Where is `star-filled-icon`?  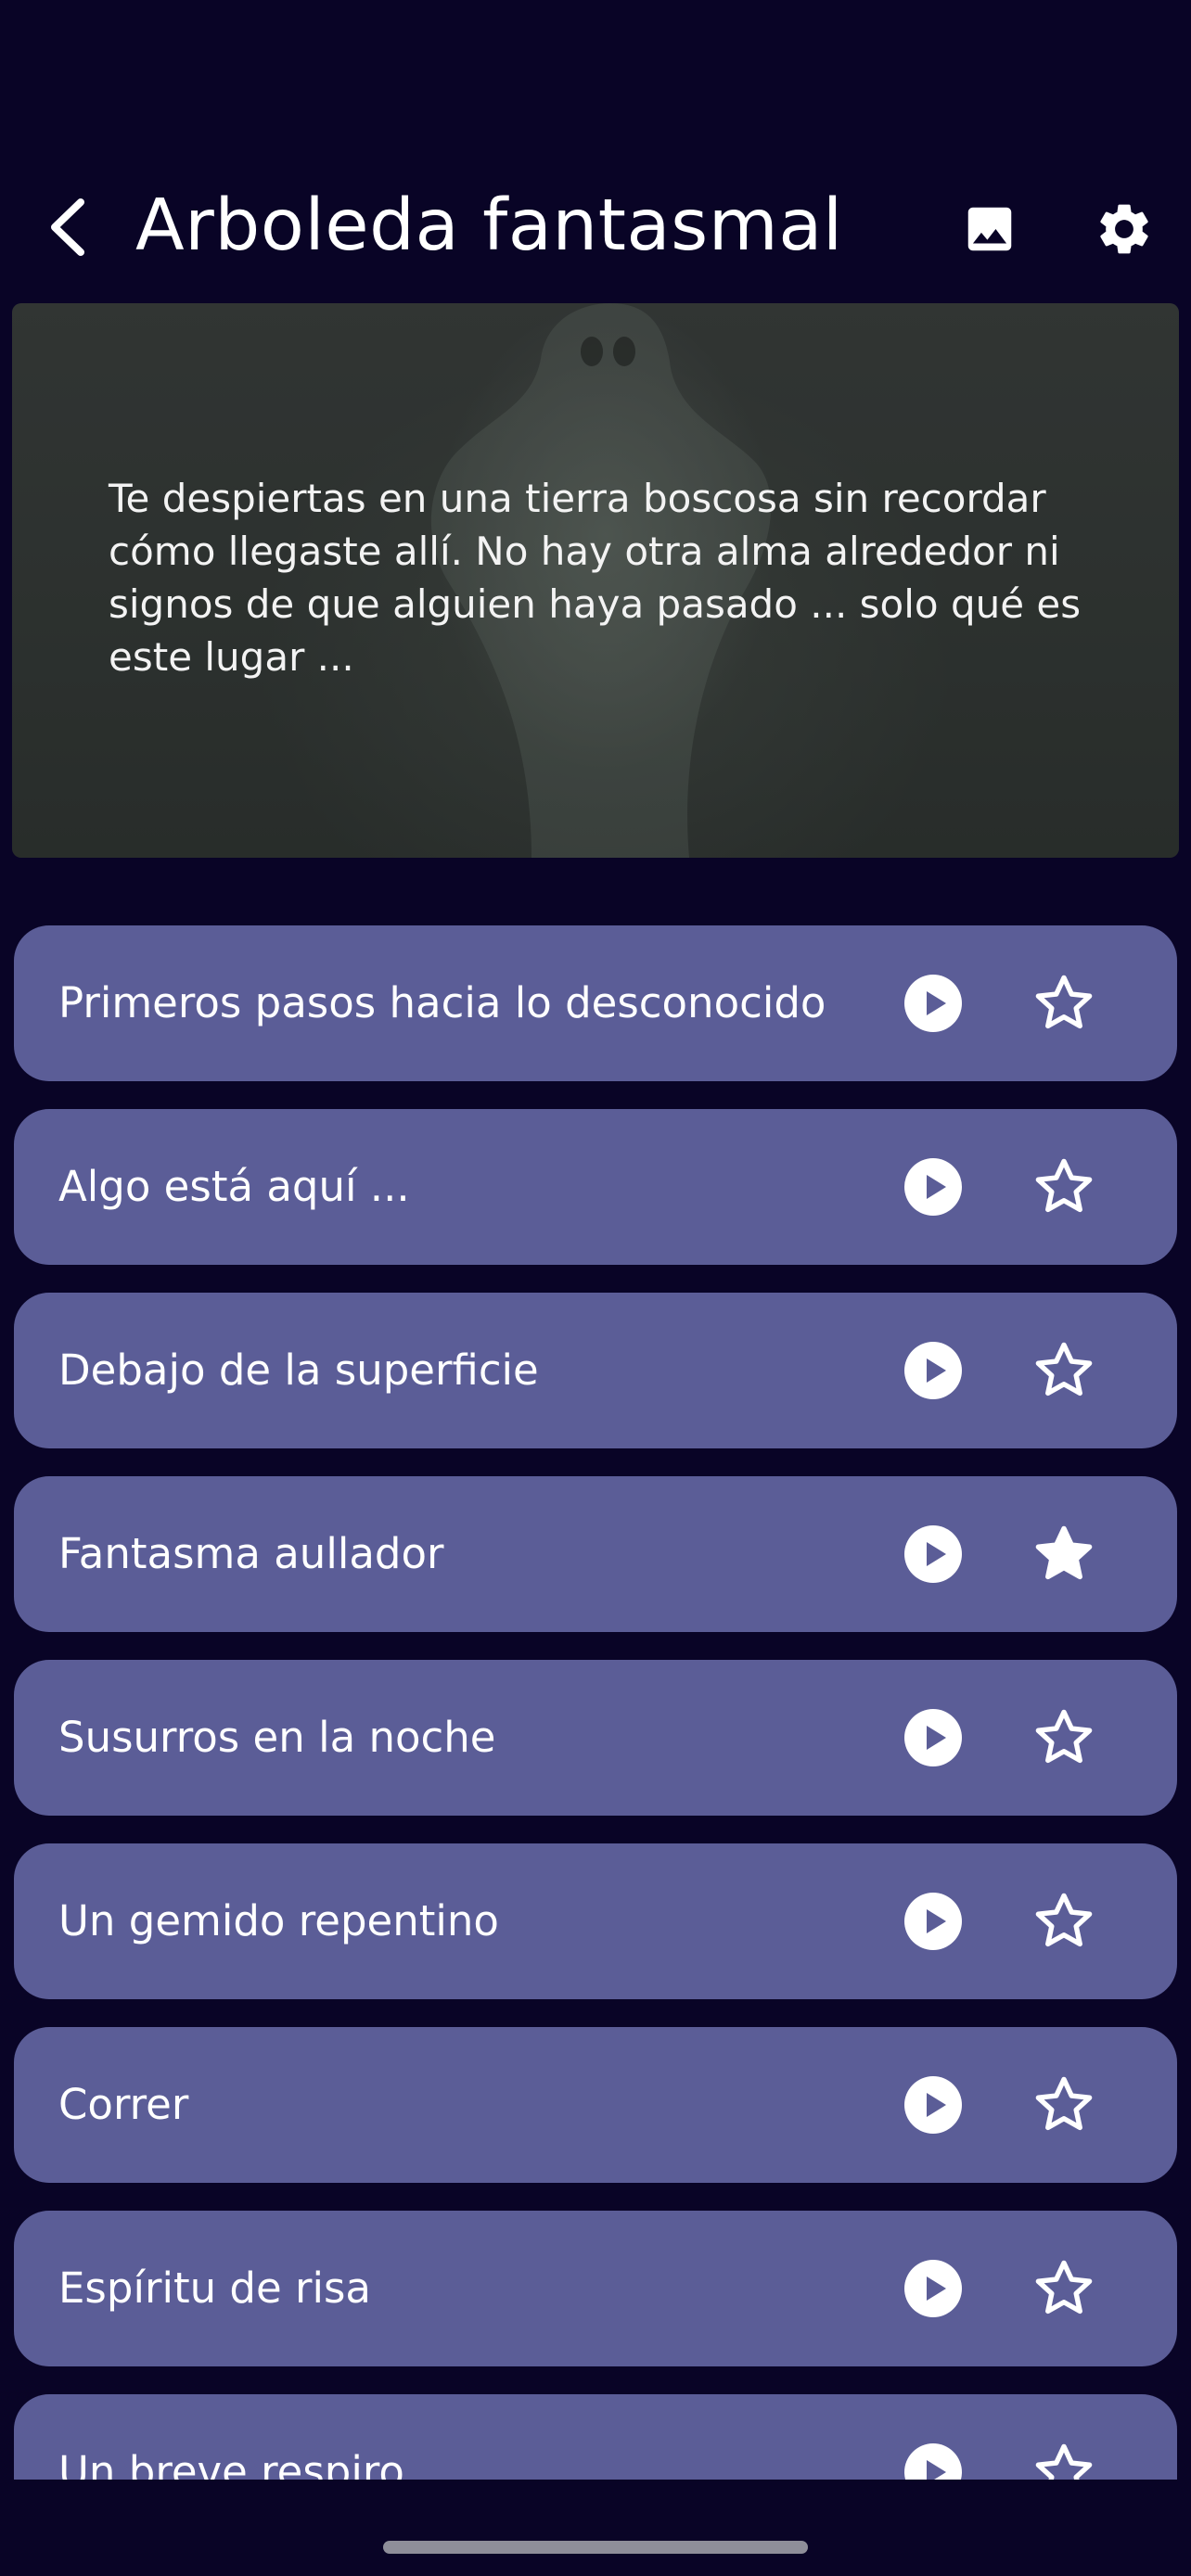 star-filled-icon is located at coordinates (1064, 1552).